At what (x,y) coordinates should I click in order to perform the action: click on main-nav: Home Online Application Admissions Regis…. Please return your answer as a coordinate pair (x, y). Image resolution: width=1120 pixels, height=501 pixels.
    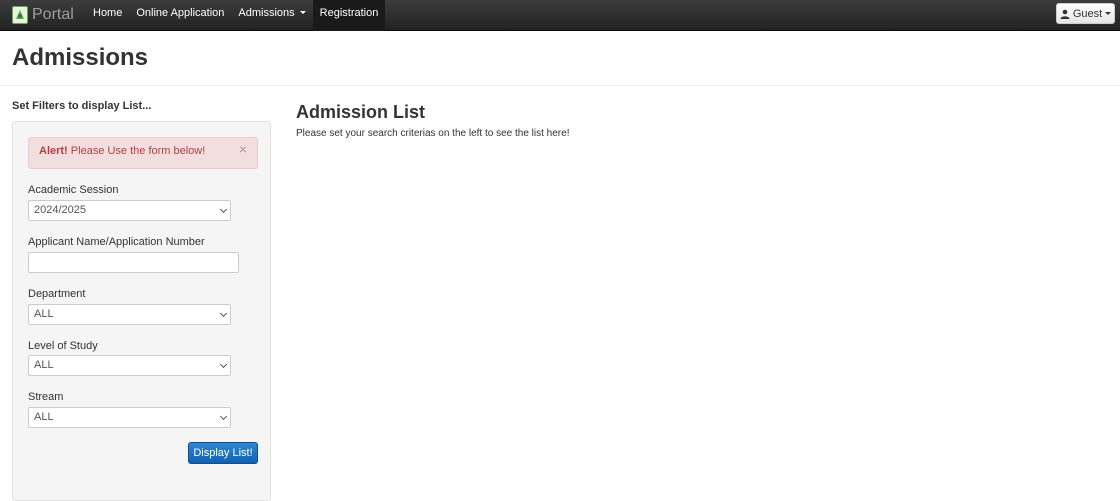
    Looking at the image, I should click on (236, 15).